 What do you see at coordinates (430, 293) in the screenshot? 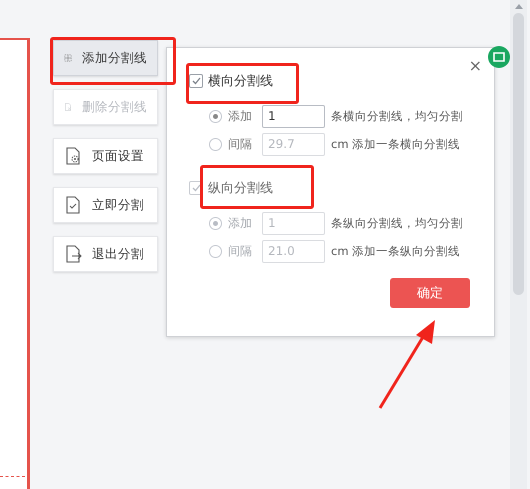
I see `confirm-button: 确定` at bounding box center [430, 293].